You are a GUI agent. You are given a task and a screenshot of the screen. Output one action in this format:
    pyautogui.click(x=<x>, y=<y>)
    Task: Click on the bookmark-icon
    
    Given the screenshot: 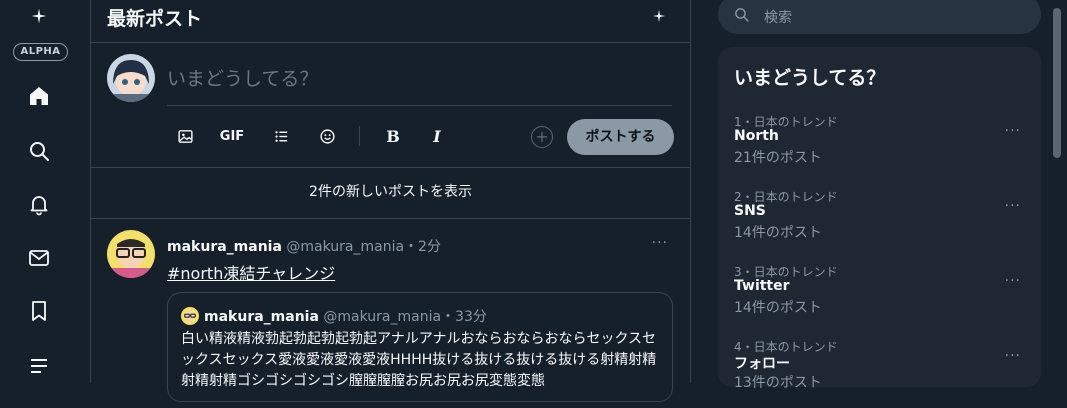 What is the action you would take?
    pyautogui.click(x=39, y=311)
    